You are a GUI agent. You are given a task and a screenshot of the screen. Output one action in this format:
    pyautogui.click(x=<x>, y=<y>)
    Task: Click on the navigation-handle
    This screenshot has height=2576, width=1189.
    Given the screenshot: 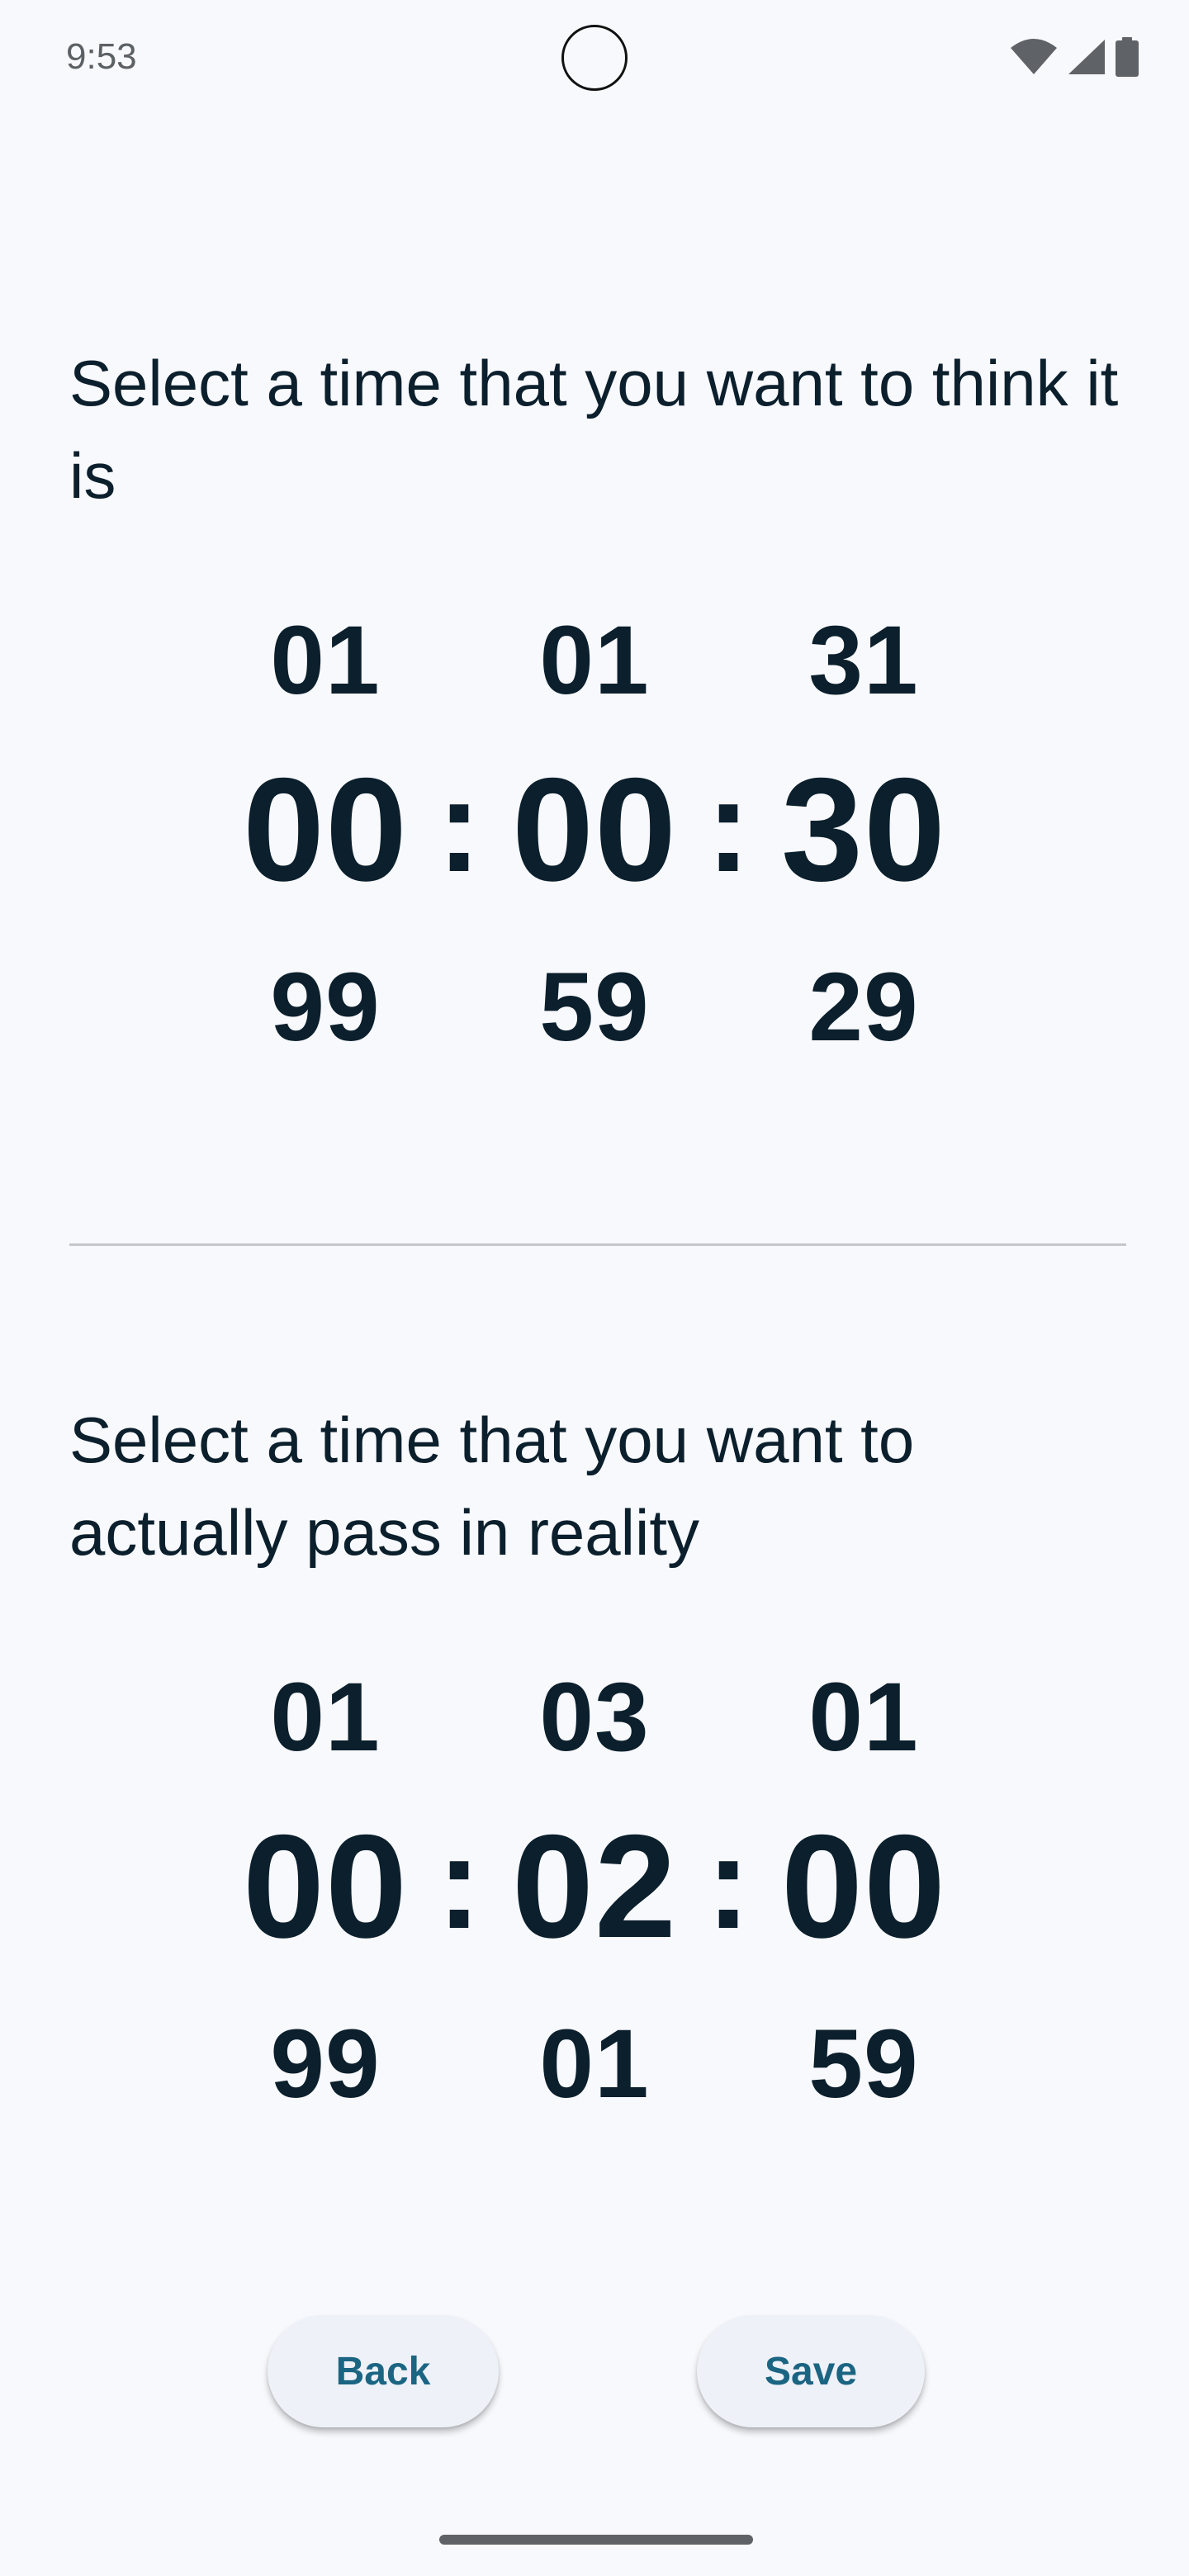 What is the action you would take?
    pyautogui.click(x=596, y=2540)
    